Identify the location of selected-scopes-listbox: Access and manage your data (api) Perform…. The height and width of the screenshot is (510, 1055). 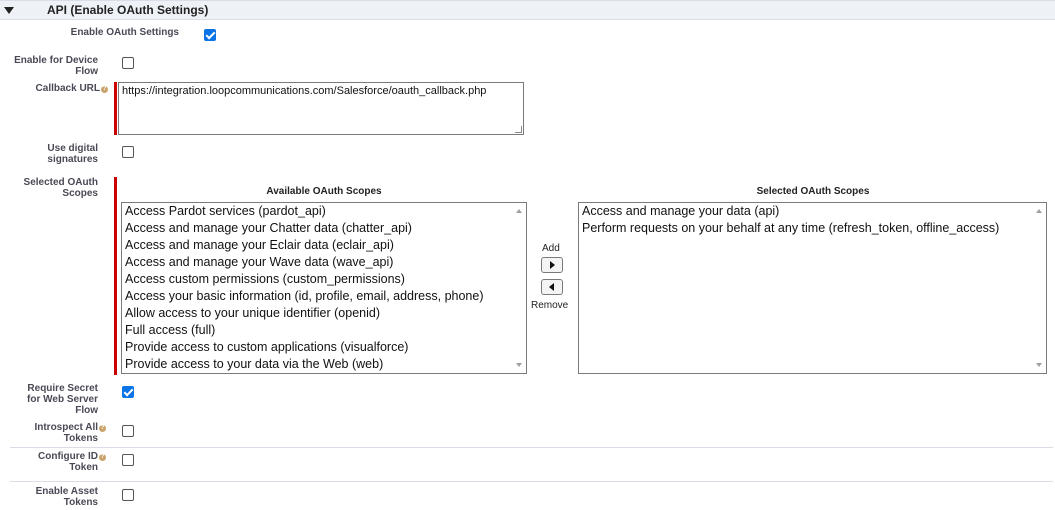
(812, 288).